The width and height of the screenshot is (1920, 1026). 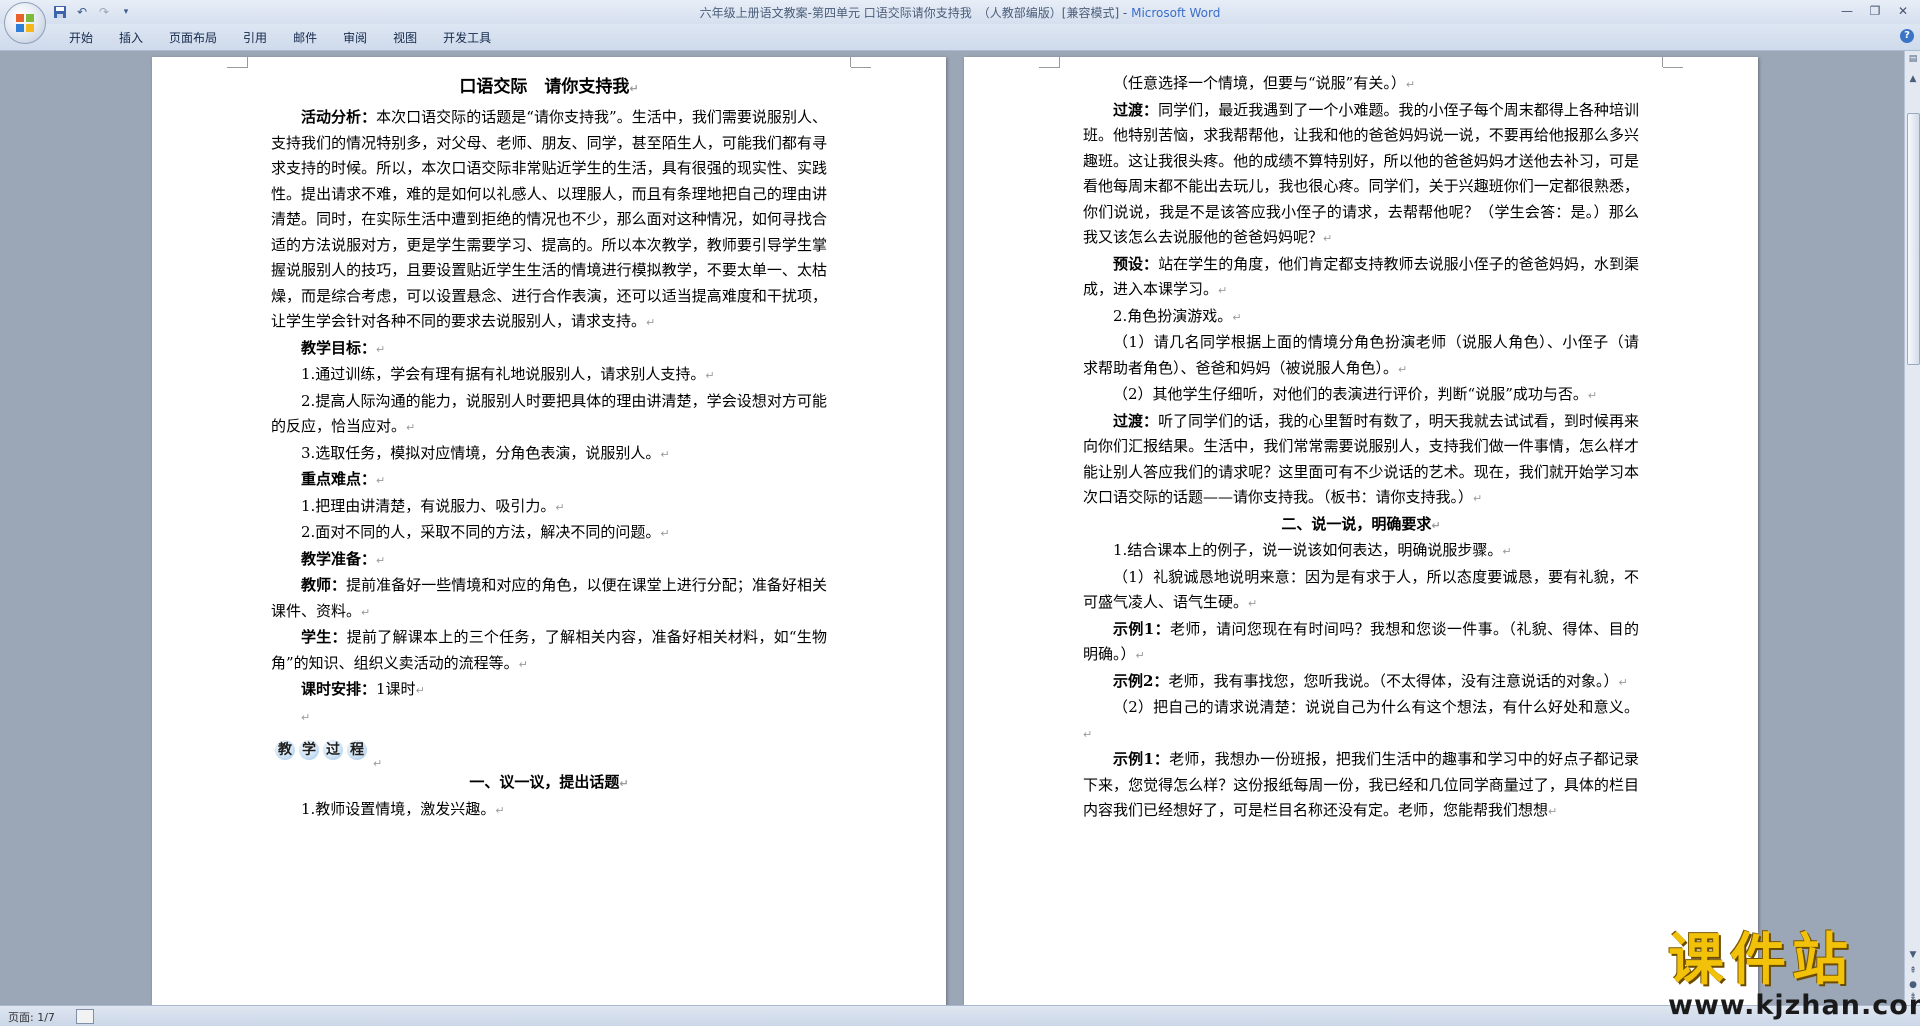 What do you see at coordinates (1393, 680) in the screenshot?
I see `paragraph-text: 老师，我有事找您，您听我说。（不太得体，没有注意说话的对象。）` at bounding box center [1393, 680].